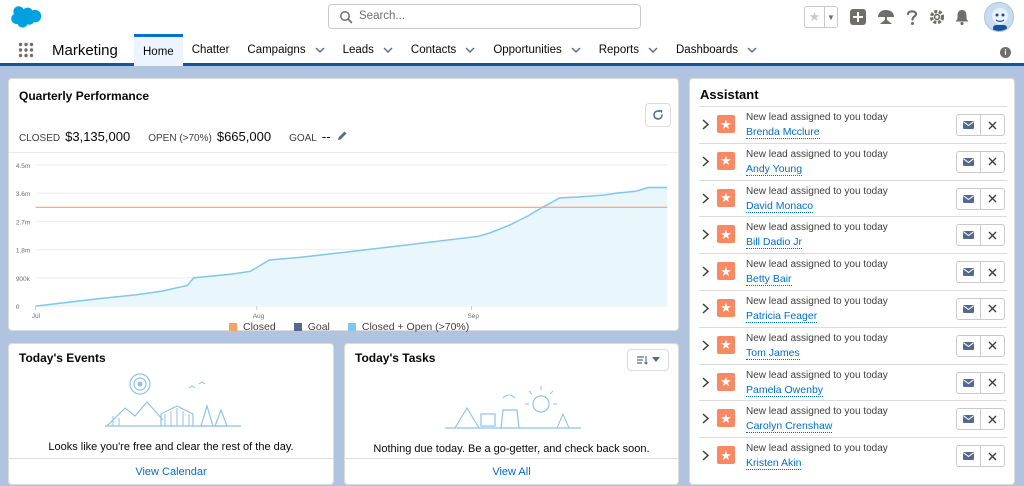  I want to click on gear-icon, so click(937, 17).